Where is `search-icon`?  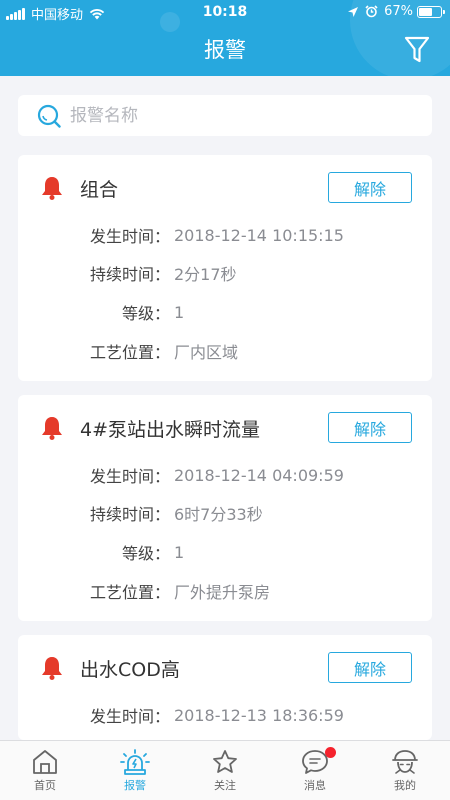
search-icon is located at coordinates (49, 116).